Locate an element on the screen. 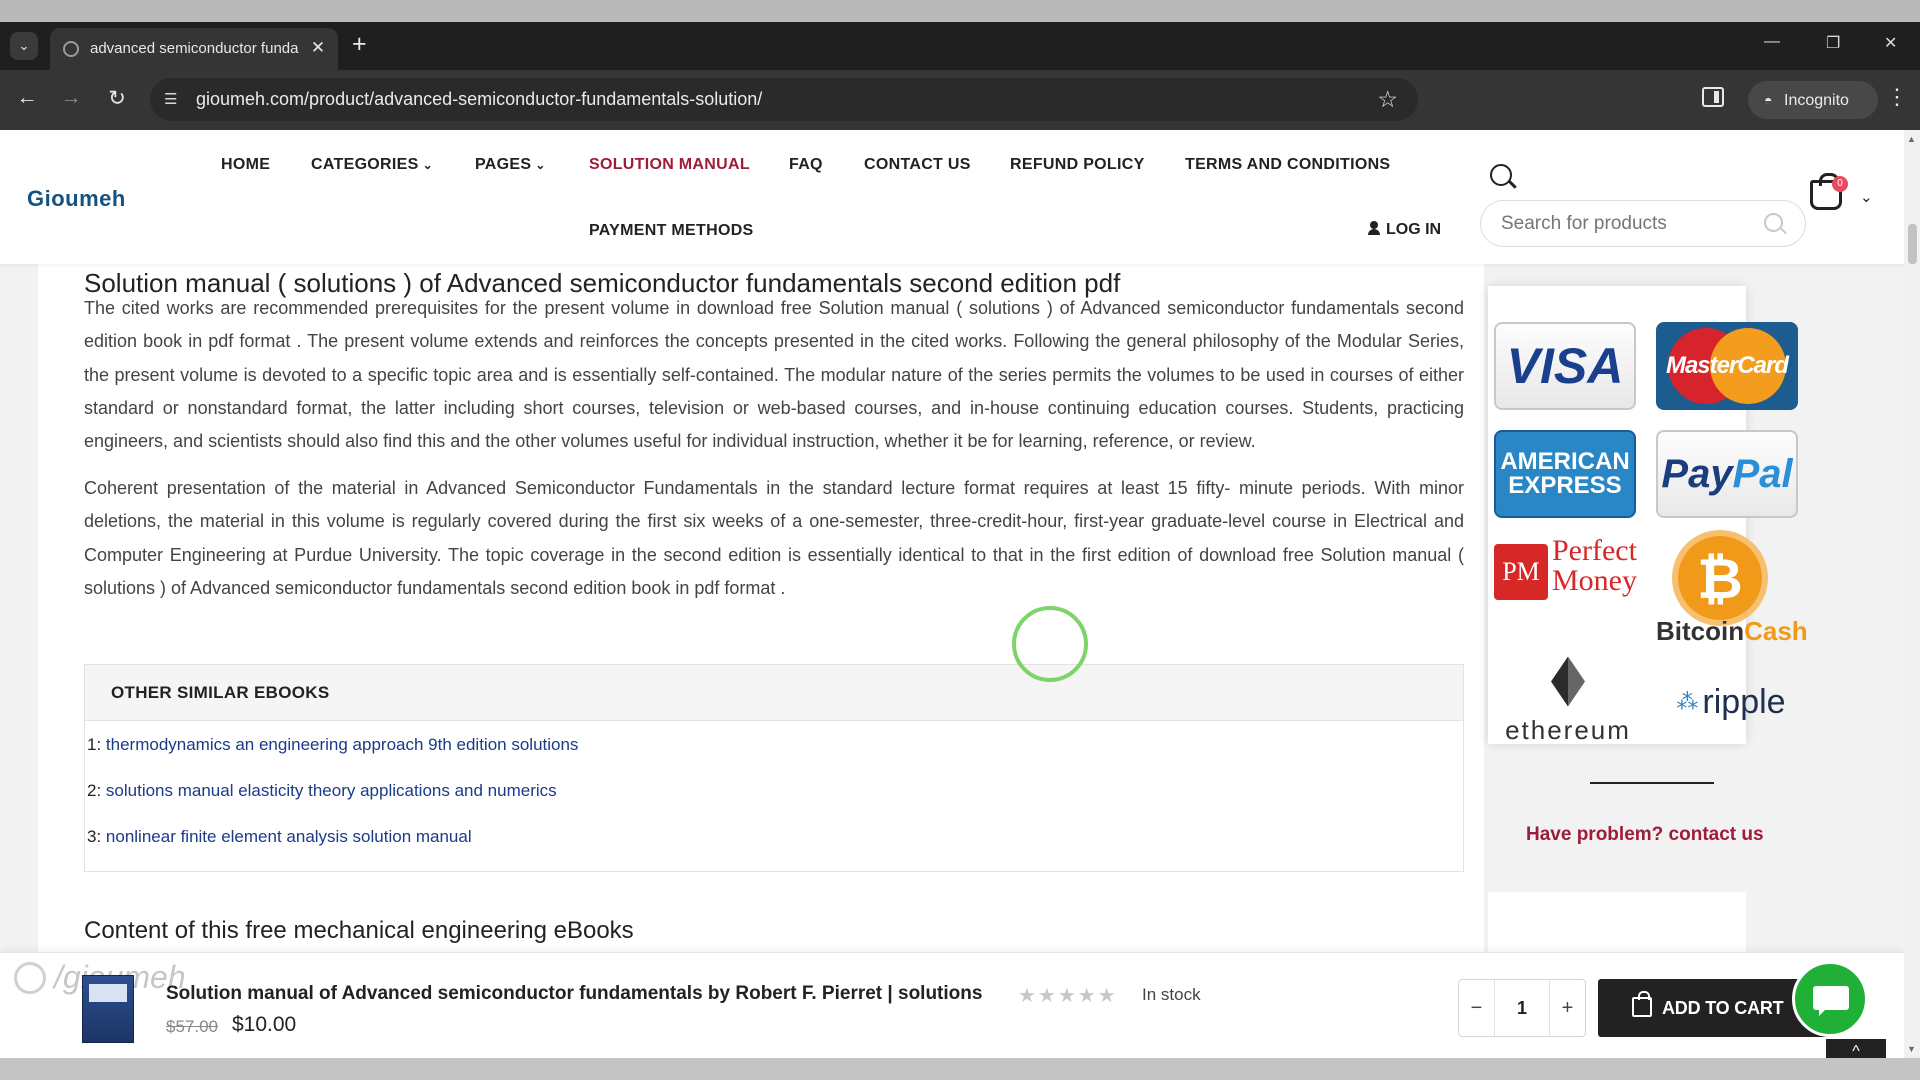 This screenshot has height=1080, width=1920. sale-price: $10.00 is located at coordinates (264, 1024).